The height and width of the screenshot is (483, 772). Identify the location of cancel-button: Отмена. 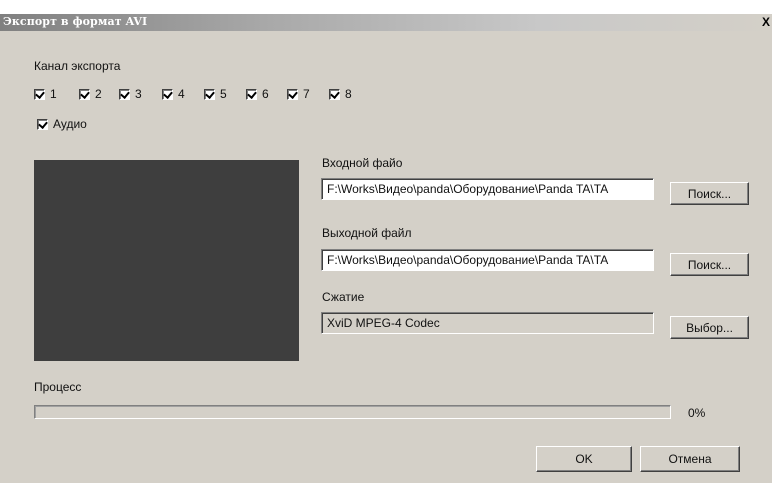
(690, 459).